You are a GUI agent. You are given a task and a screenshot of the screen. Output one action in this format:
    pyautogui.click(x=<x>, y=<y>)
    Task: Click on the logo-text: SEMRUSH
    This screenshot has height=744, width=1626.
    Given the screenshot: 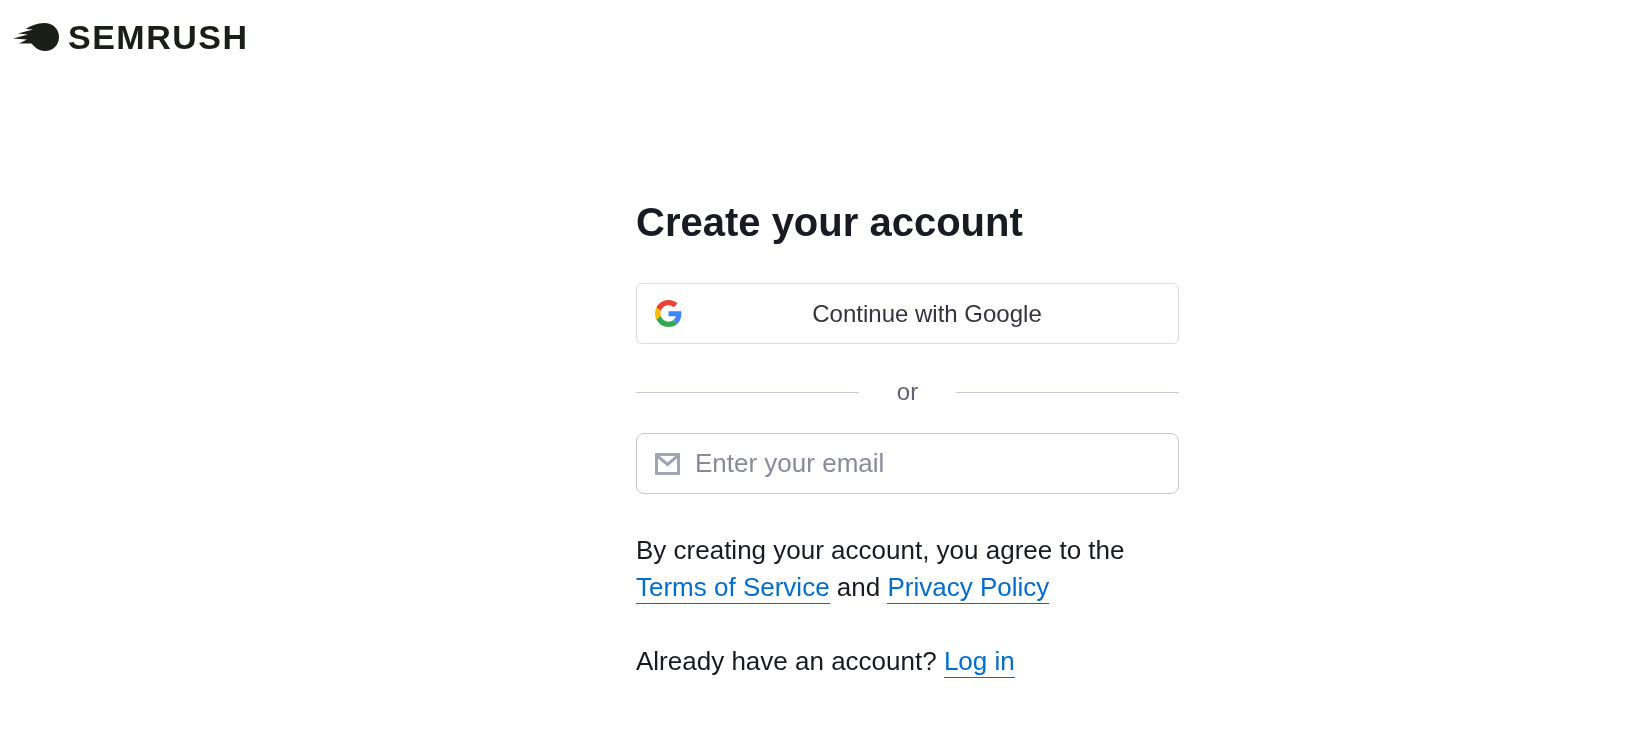 What is the action you would take?
    pyautogui.click(x=158, y=37)
    